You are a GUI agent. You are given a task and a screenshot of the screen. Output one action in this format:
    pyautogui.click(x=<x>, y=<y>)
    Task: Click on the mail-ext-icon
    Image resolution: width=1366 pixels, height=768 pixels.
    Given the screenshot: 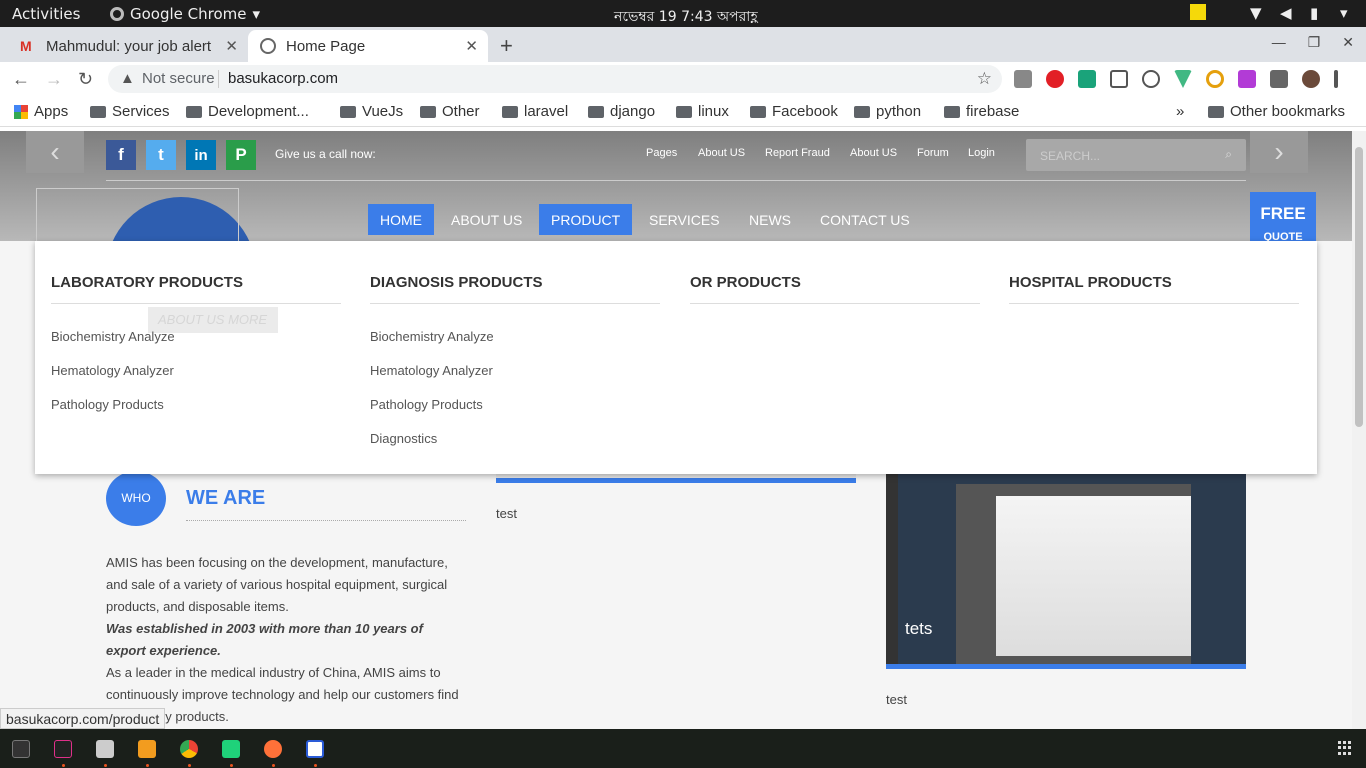 What is the action you would take?
    pyautogui.click(x=1087, y=79)
    